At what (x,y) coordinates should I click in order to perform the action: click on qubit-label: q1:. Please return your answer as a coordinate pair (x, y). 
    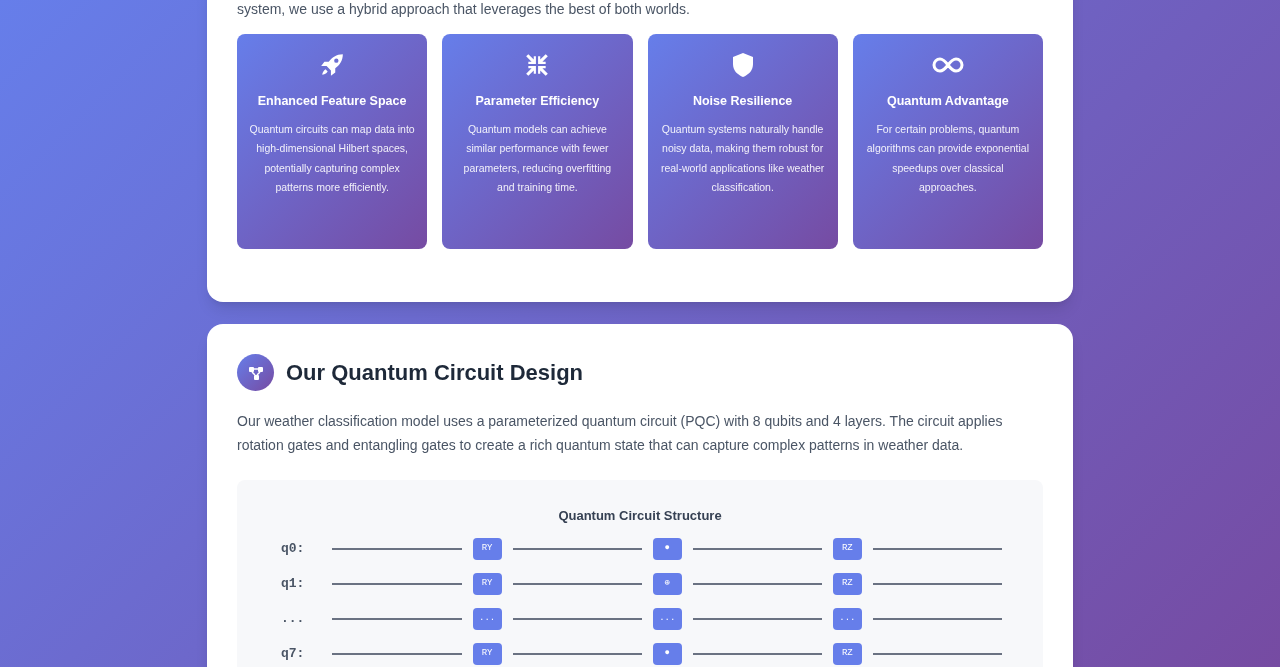
    Looking at the image, I should click on (293, 583).